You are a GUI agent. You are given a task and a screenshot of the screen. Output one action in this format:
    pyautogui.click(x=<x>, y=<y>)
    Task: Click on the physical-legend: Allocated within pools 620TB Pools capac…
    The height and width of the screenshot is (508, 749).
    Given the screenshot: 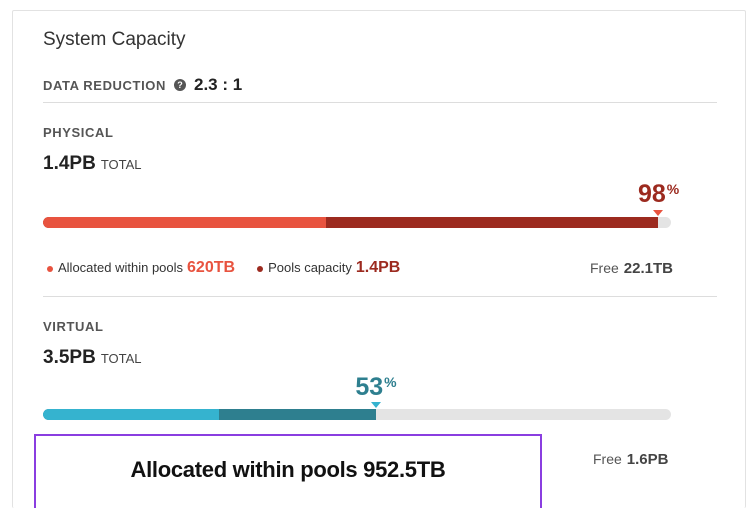 What is the action you would take?
    pyautogui.click(x=360, y=268)
    